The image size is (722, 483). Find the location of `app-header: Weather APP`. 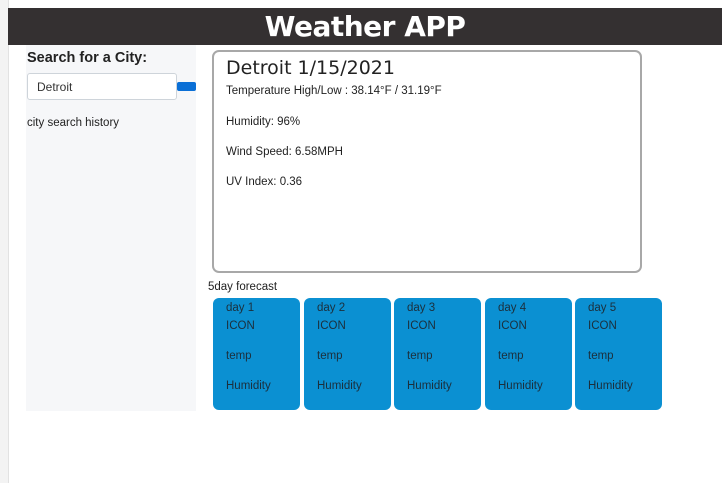

app-header: Weather APP is located at coordinates (365, 26).